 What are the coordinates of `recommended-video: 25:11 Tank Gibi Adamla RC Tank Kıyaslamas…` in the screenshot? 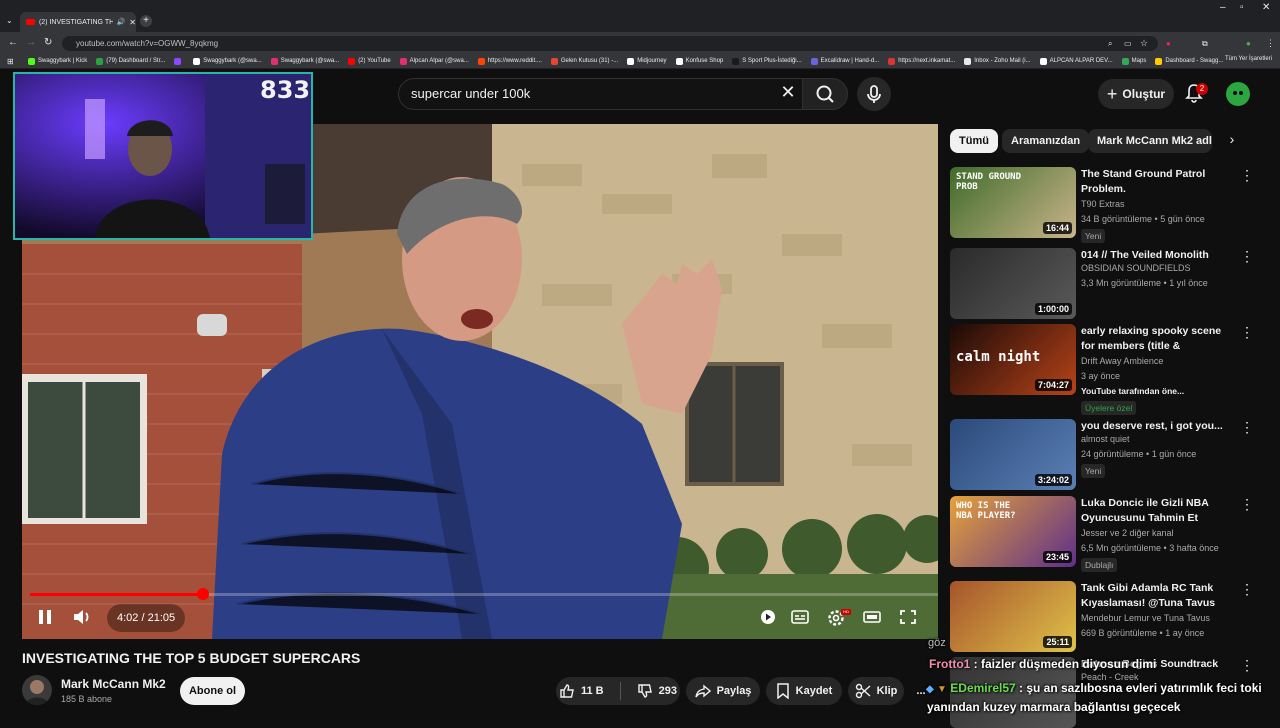 It's located at (1106, 617).